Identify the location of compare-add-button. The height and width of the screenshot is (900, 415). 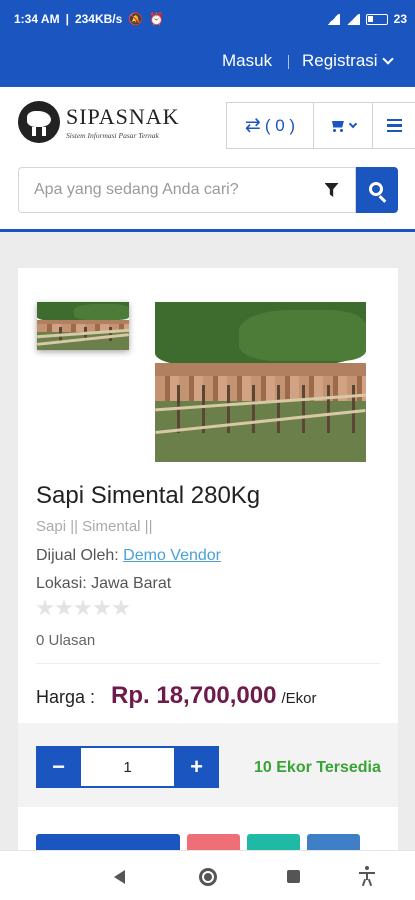
(273, 842).